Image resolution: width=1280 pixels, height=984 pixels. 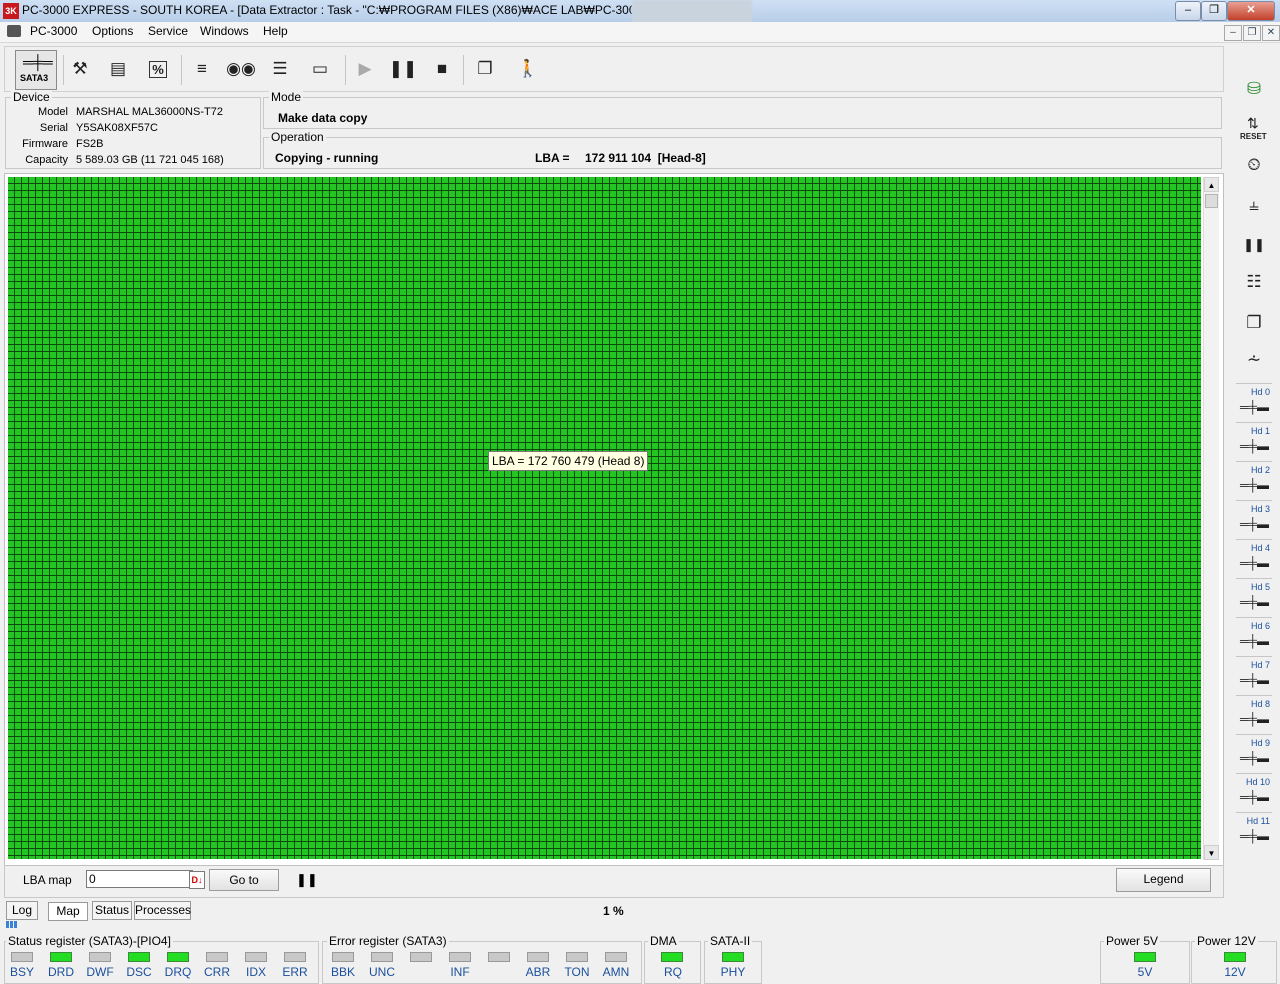 I want to click on head-0-button: Hd 0 ═╪▬, so click(x=1254, y=400).